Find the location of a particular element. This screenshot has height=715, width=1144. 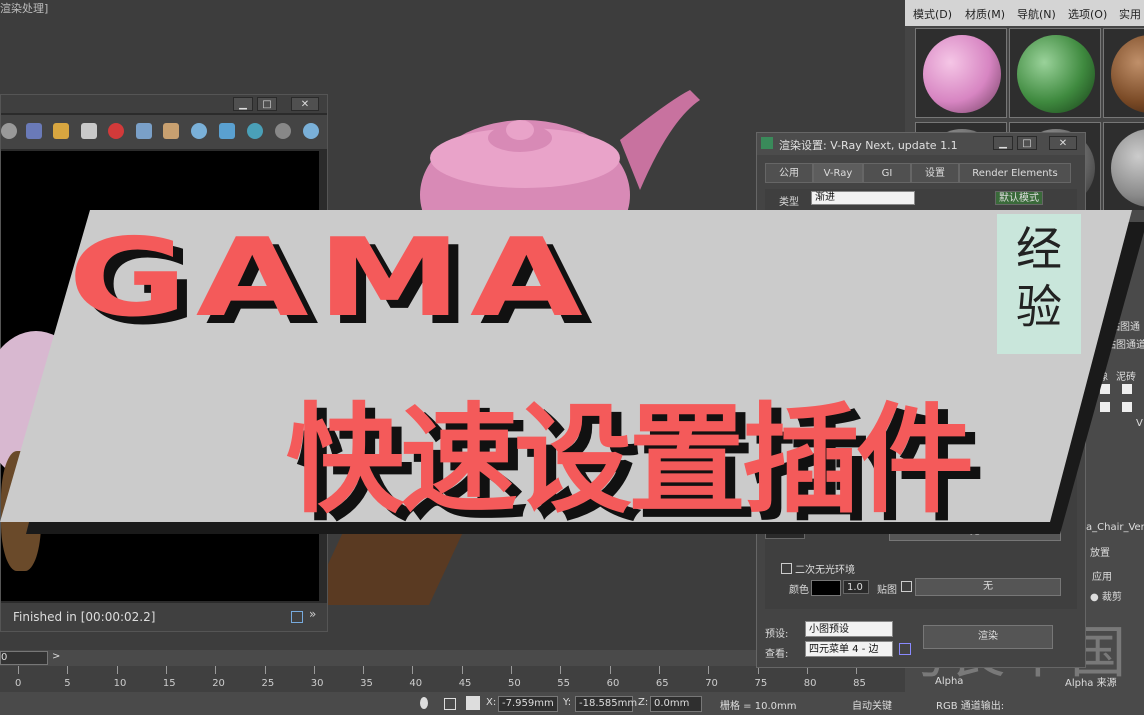

pin-icon is located at coordinates (424, 703).